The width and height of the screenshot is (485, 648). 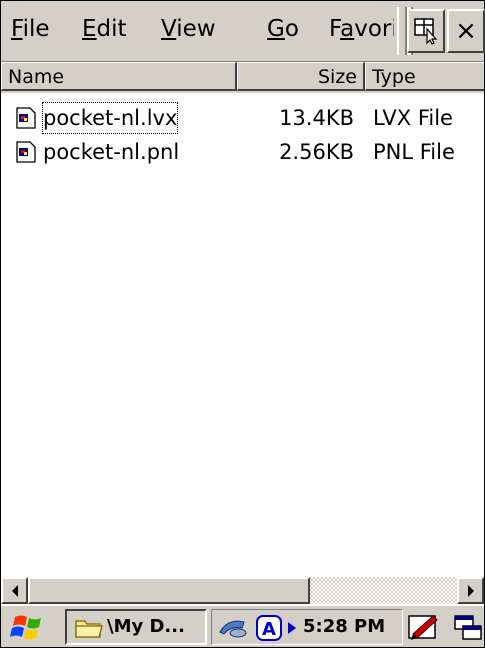 I want to click on file-size: 2.56KB, so click(x=316, y=152).